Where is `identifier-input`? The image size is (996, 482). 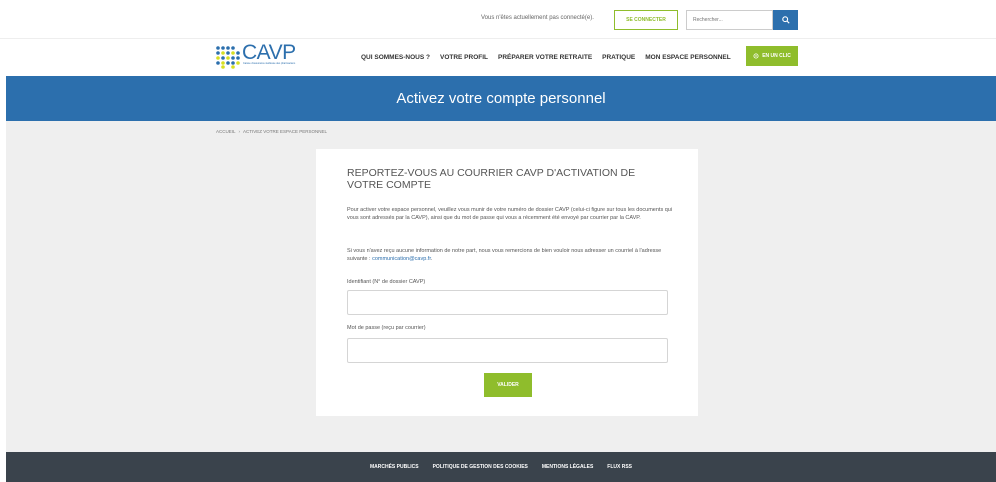
identifier-input is located at coordinates (507, 302).